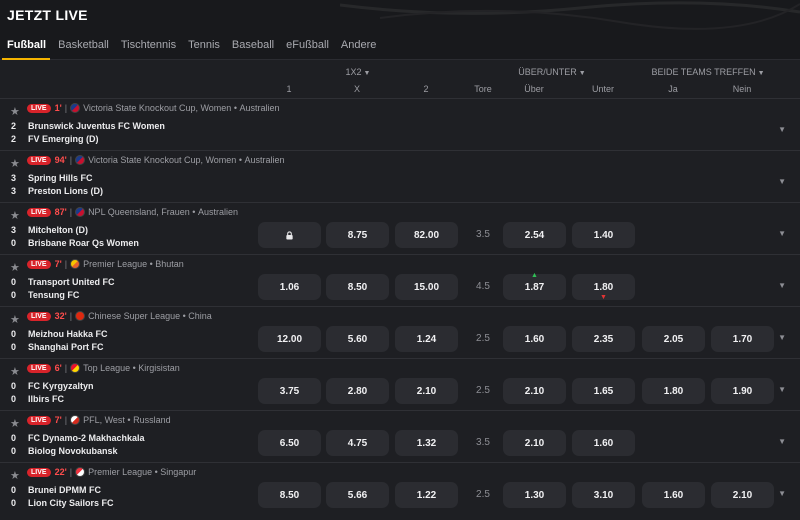 The width and height of the screenshot is (800, 520). I want to click on odds-value: 2.80, so click(357, 391).